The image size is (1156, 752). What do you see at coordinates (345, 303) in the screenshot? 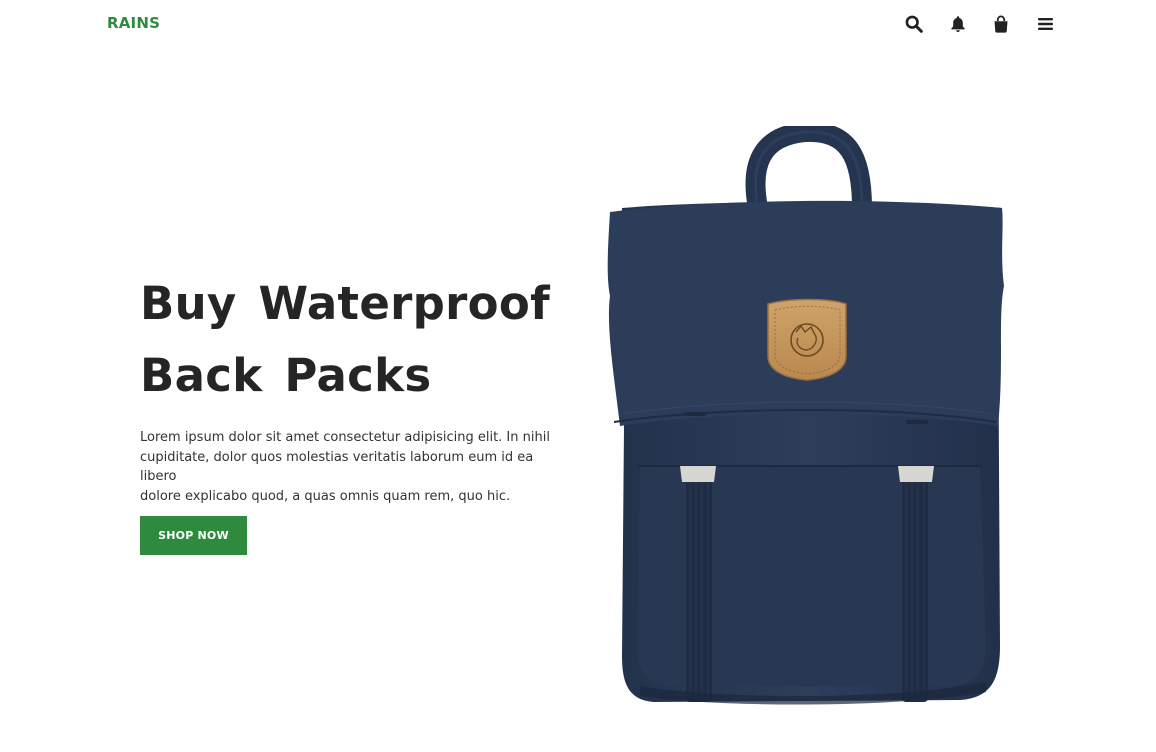
I see `hero-title-line-1: Buy Waterproof` at bounding box center [345, 303].